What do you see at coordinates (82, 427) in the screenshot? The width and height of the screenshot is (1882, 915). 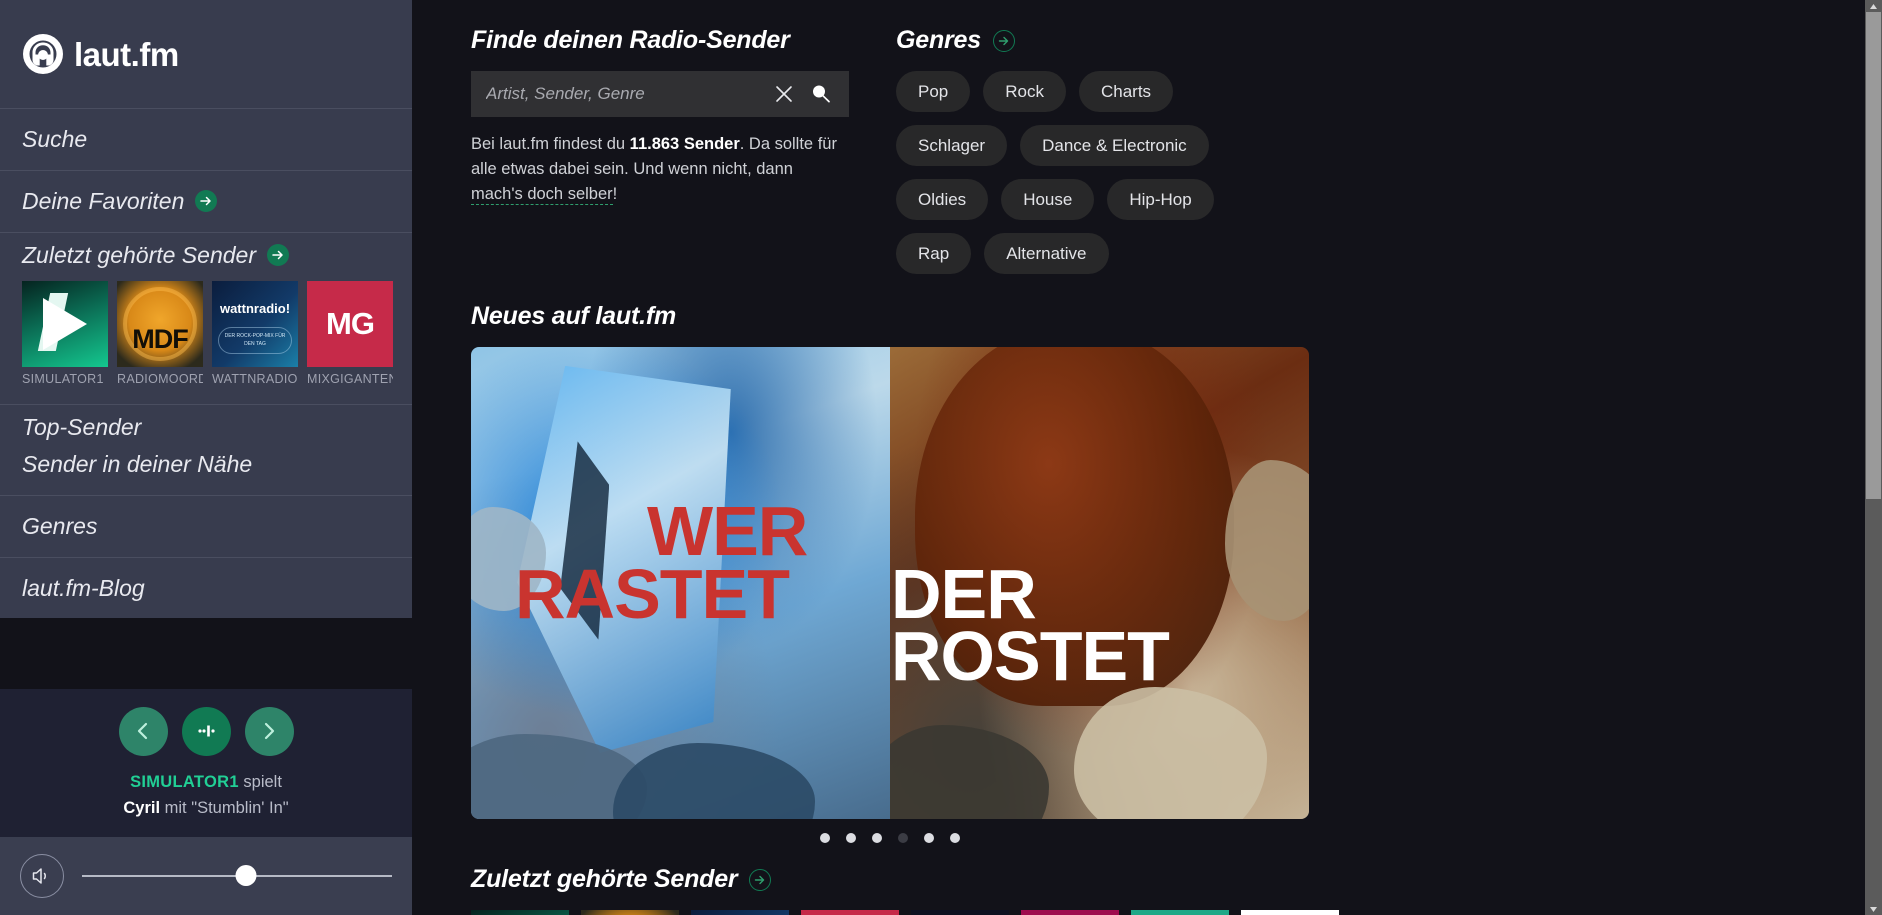 I see `sidebar-item-label: Top-Sender` at bounding box center [82, 427].